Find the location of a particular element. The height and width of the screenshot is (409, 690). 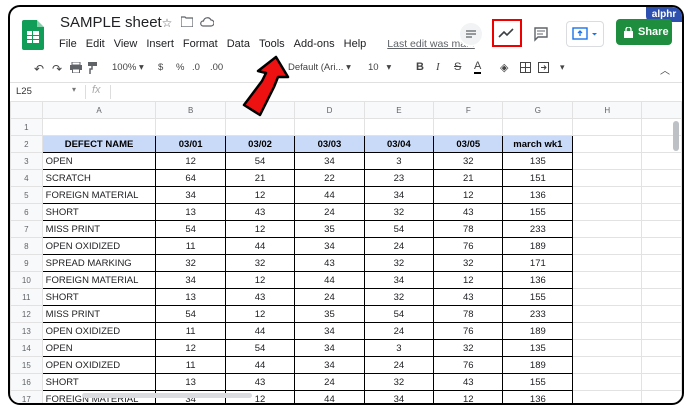

row-header: 13 is located at coordinates (26, 331).